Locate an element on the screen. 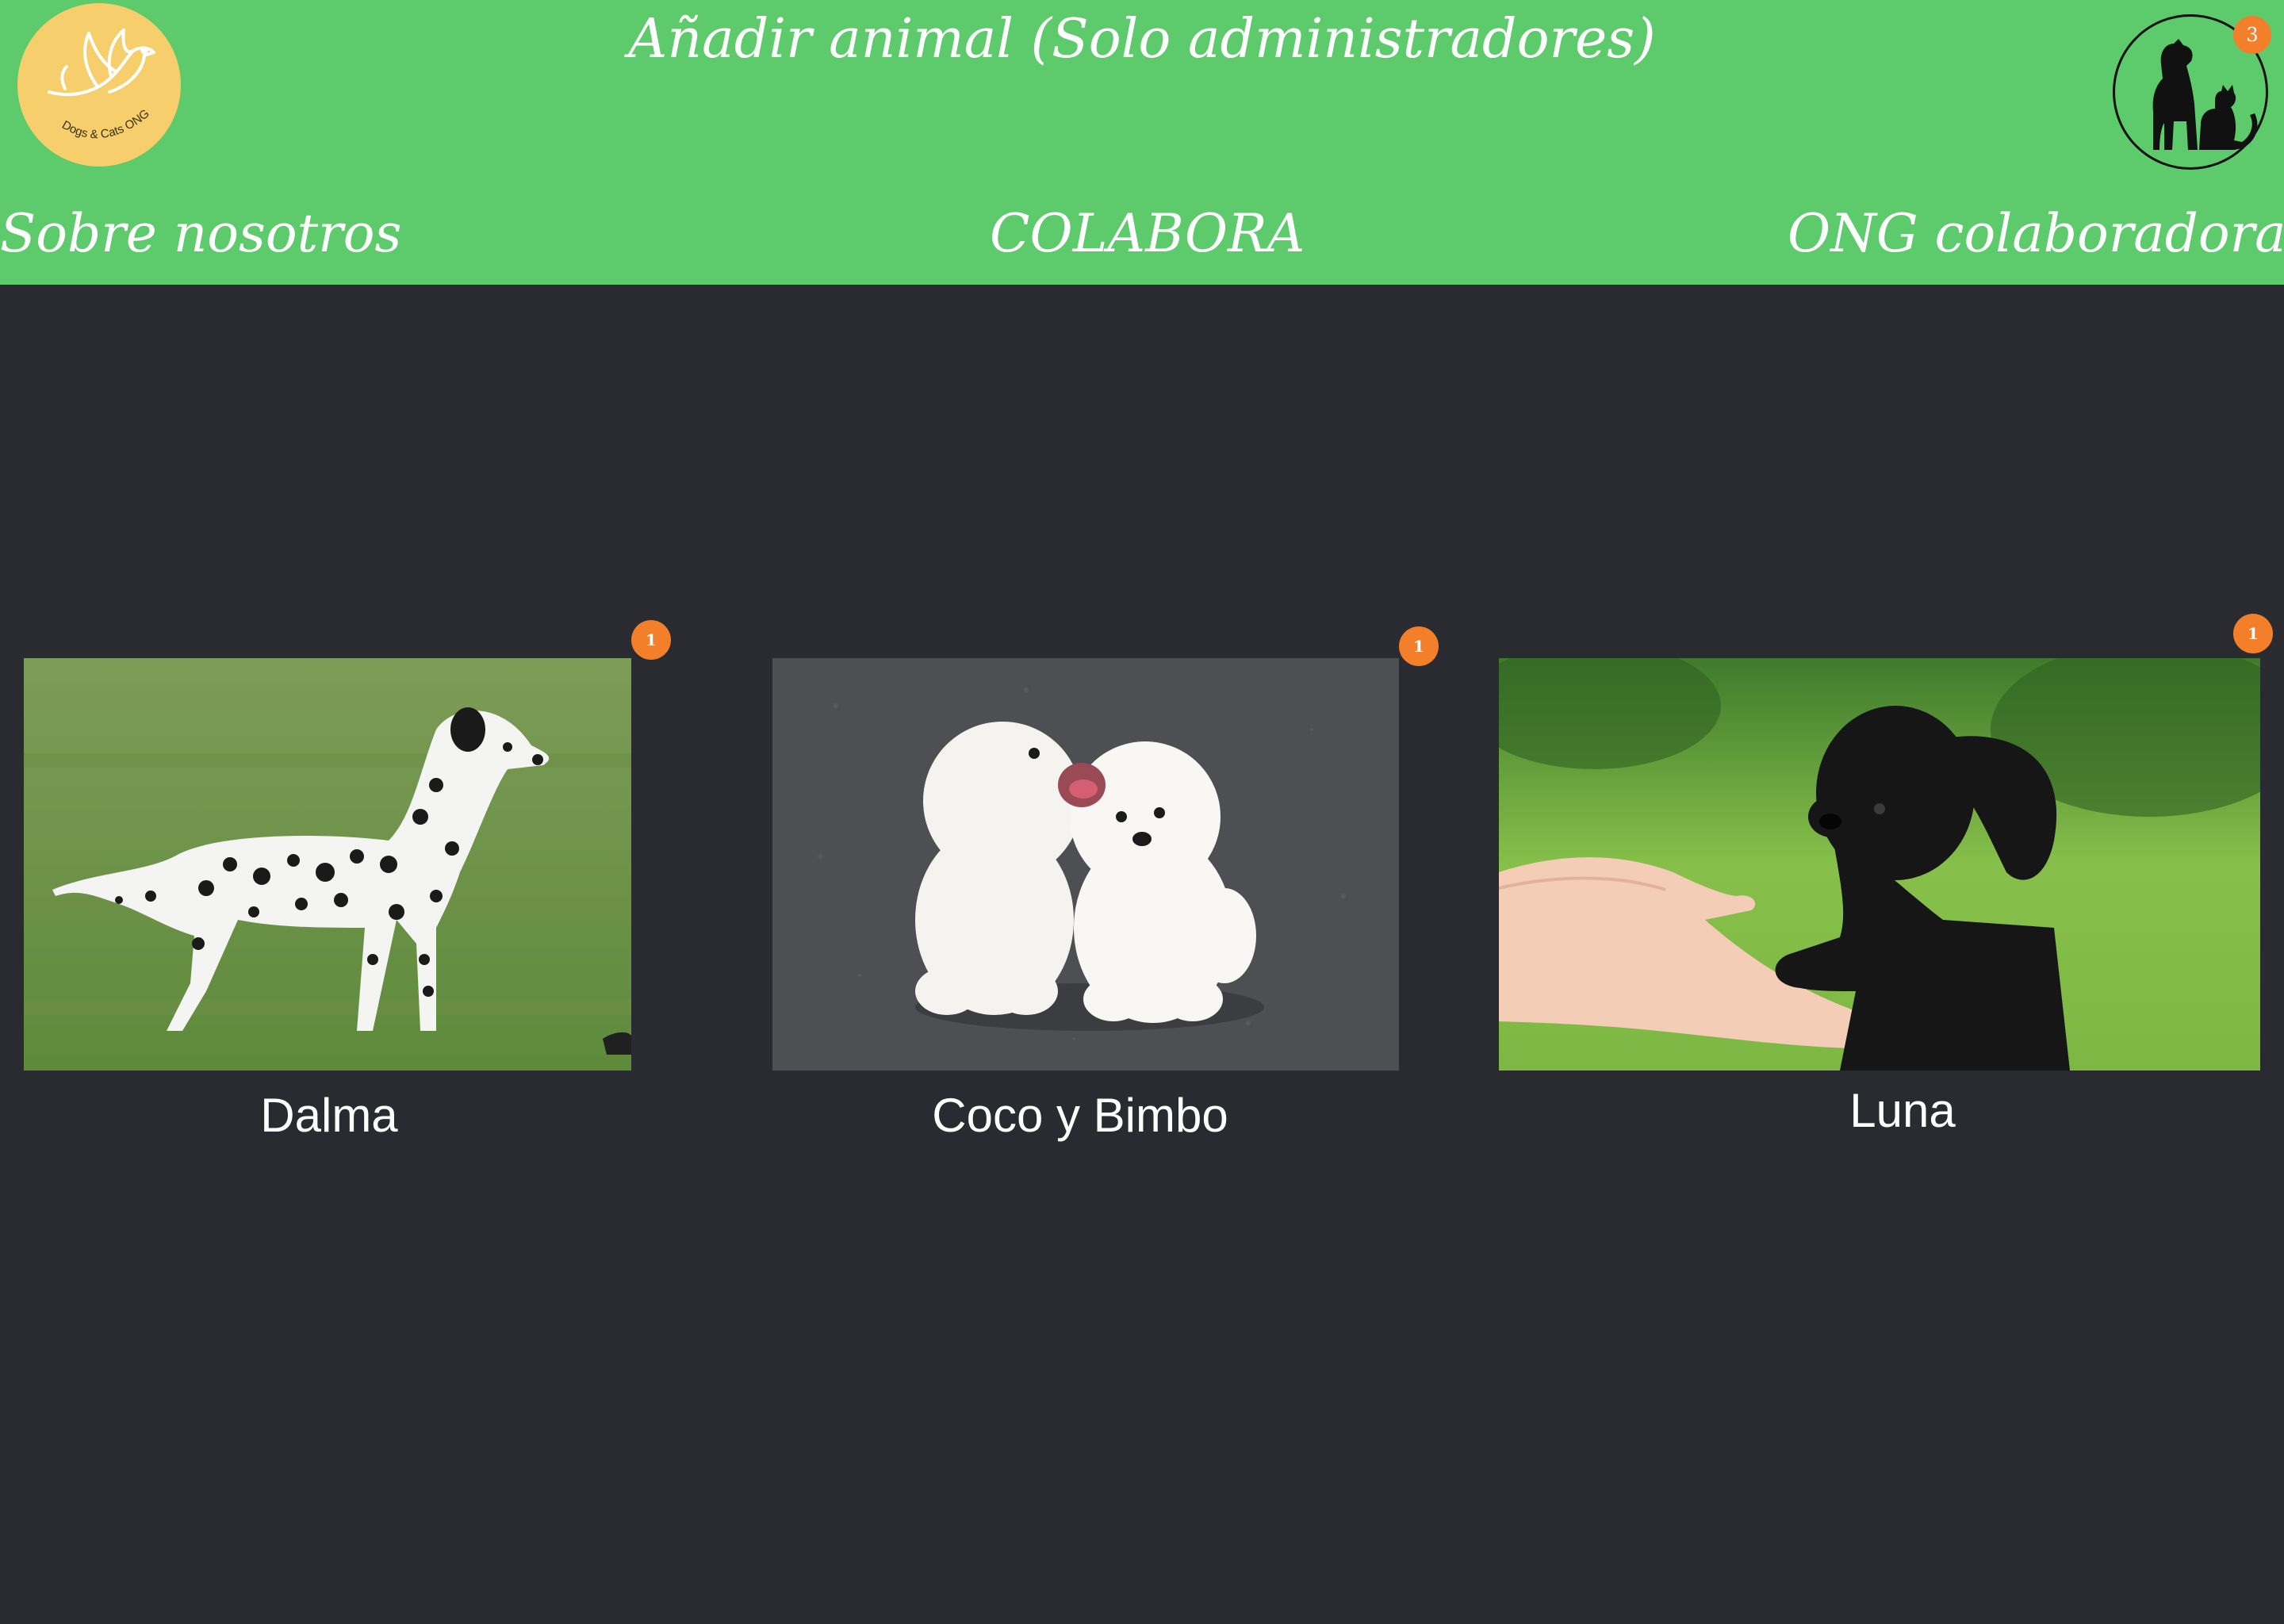 The image size is (2284, 1624). dalmatian-photo is located at coordinates (327, 864).